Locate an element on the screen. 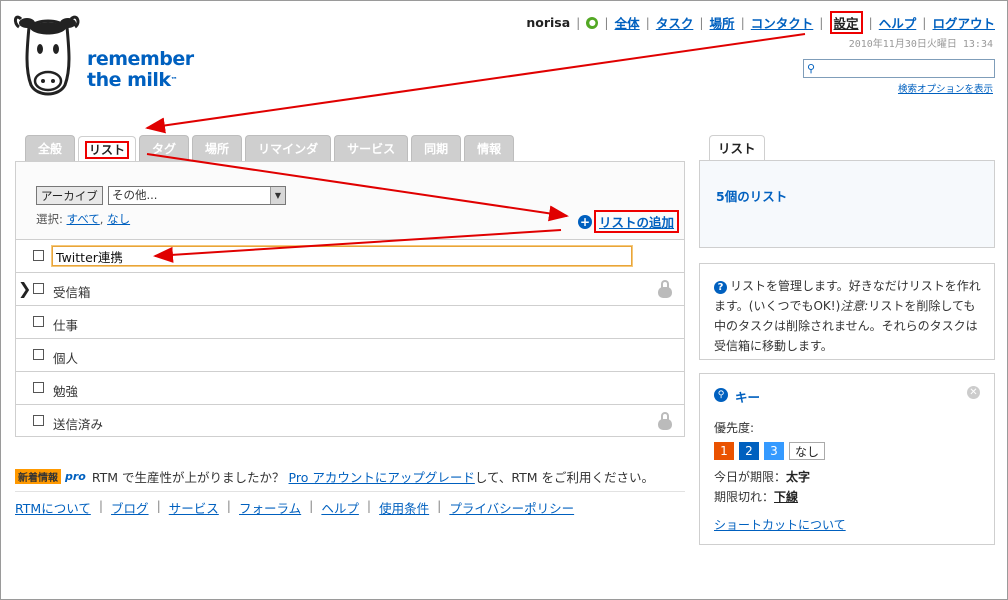  footer-link-forums: フォーラム is located at coordinates (270, 507).